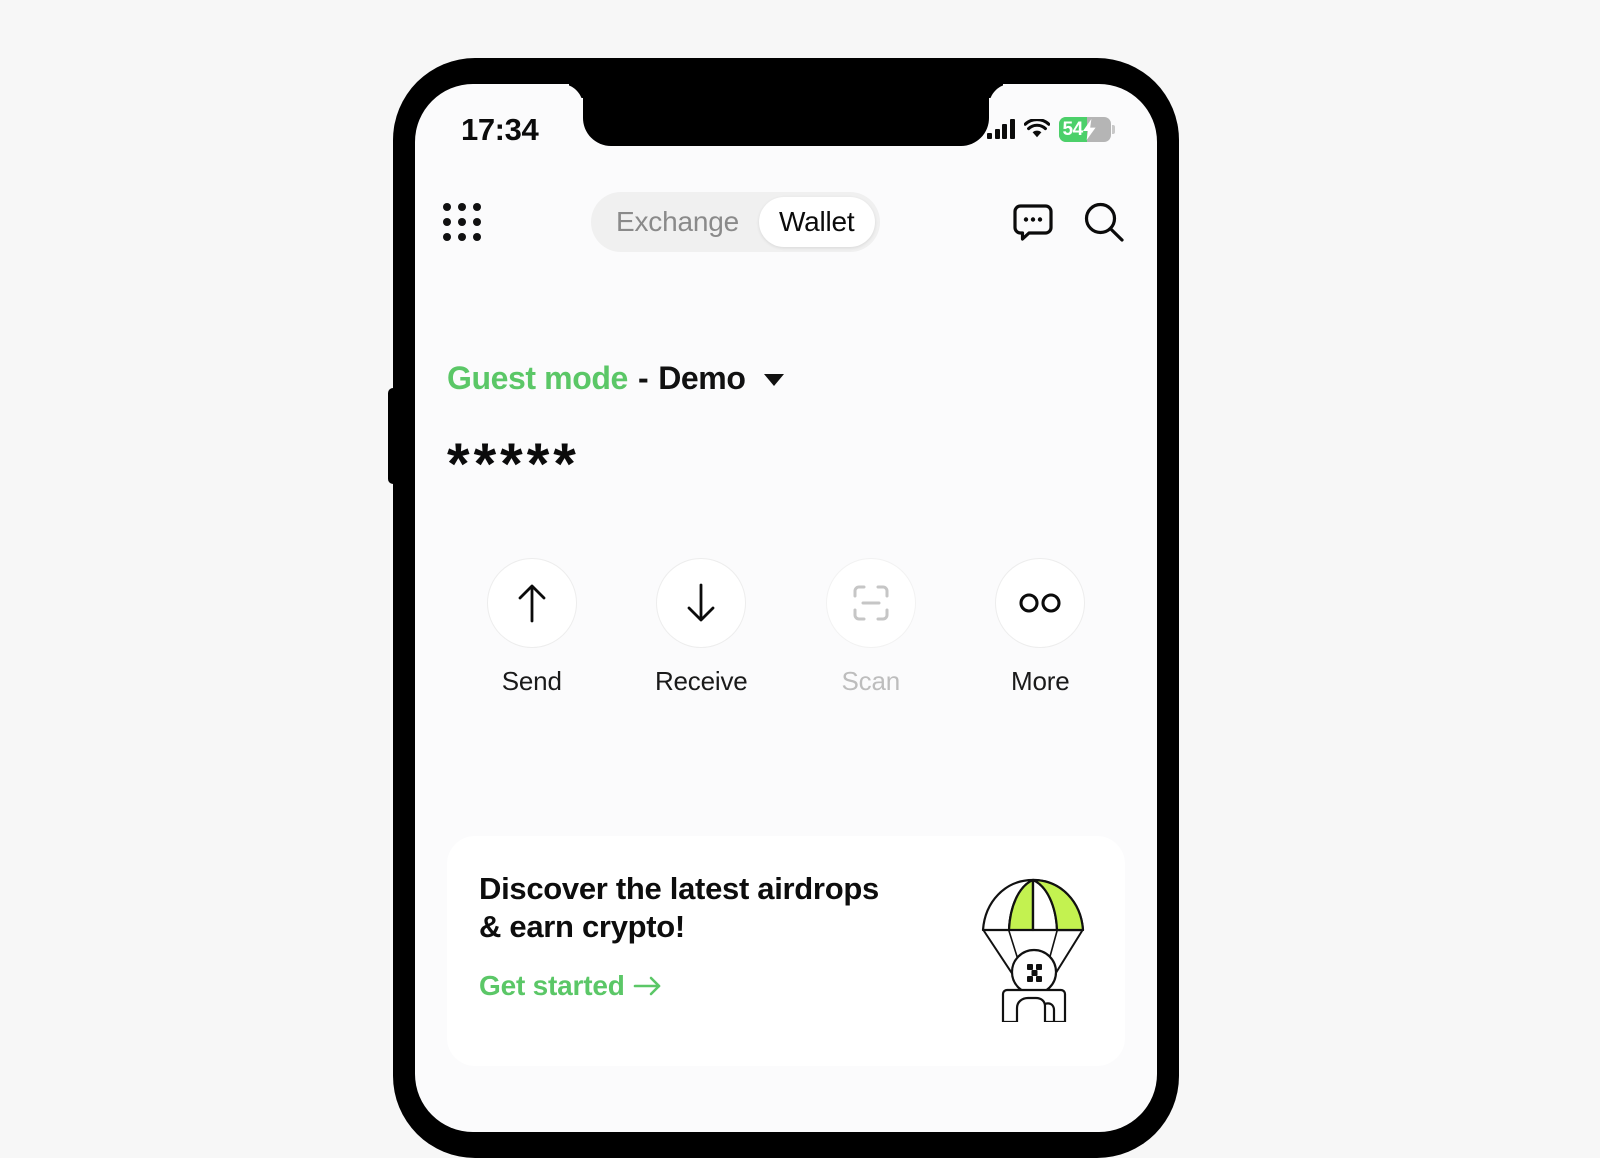  I want to click on guest-mode-label: Guest mode, so click(537, 378).